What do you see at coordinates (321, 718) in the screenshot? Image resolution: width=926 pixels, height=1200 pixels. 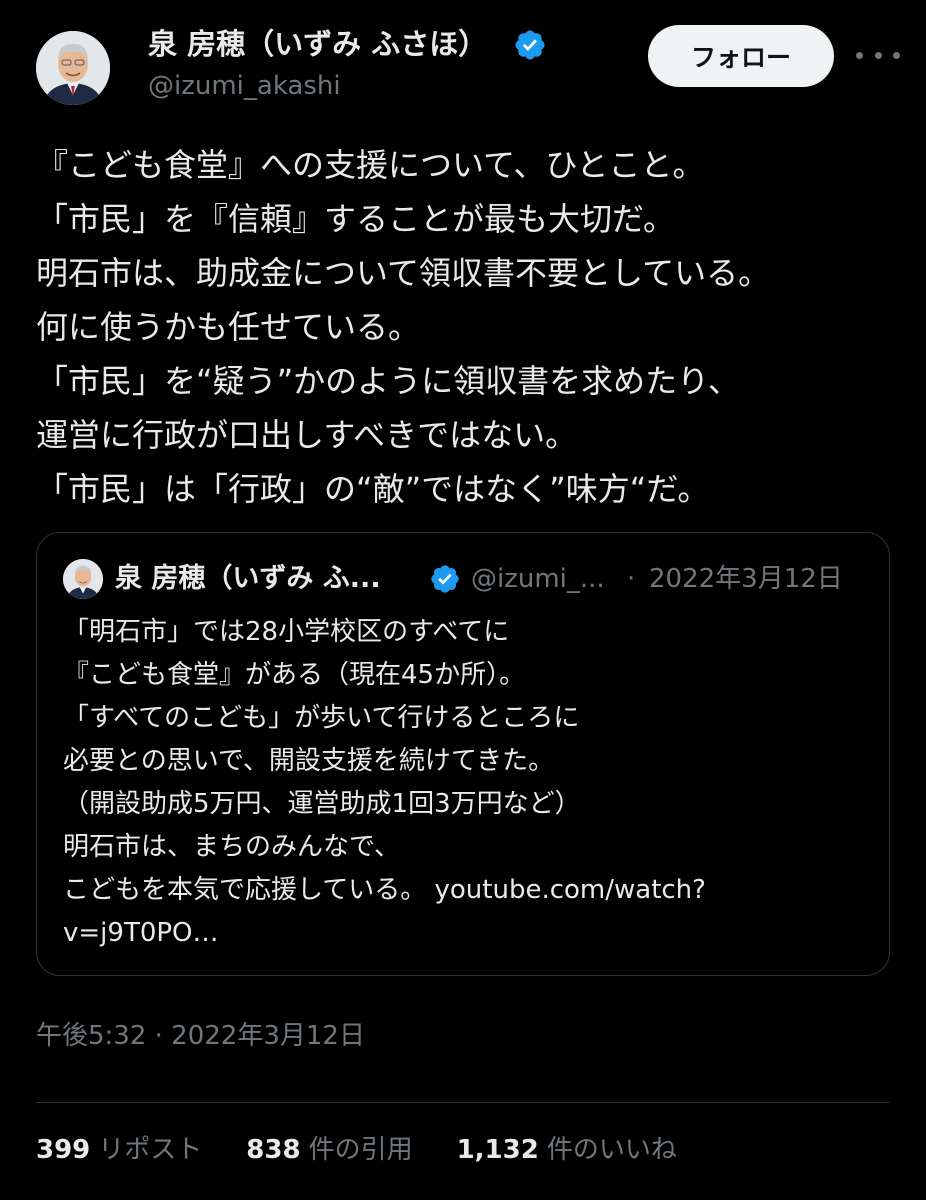 I see `quoted-line: 「すべてのこども」が歩いて行けるところに` at bounding box center [321, 718].